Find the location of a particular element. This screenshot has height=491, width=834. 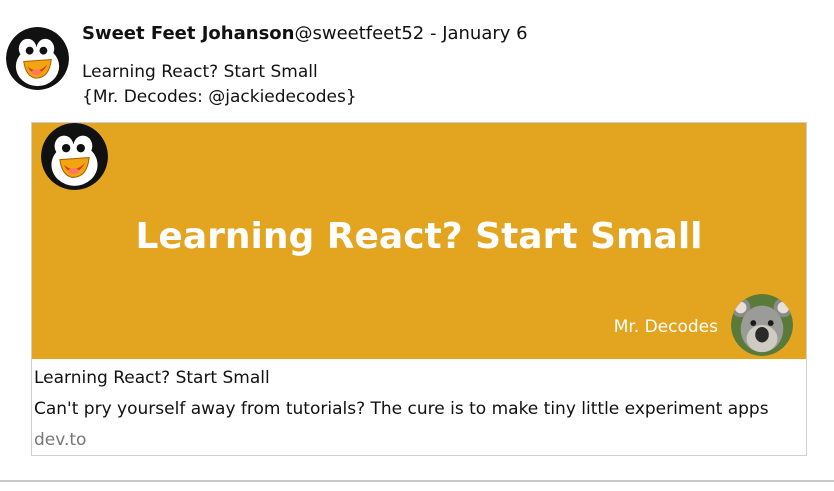

koala-avatar-icon is located at coordinates (762, 325).